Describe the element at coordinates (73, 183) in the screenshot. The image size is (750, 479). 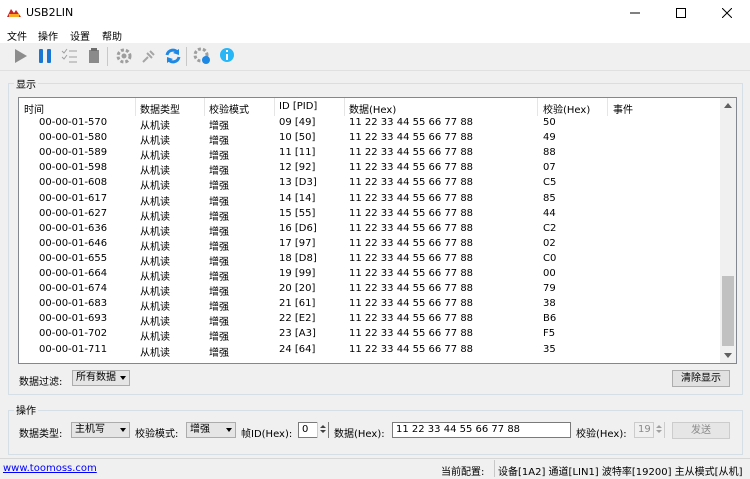
I see `cell-time: 00-00-01-608` at that location.